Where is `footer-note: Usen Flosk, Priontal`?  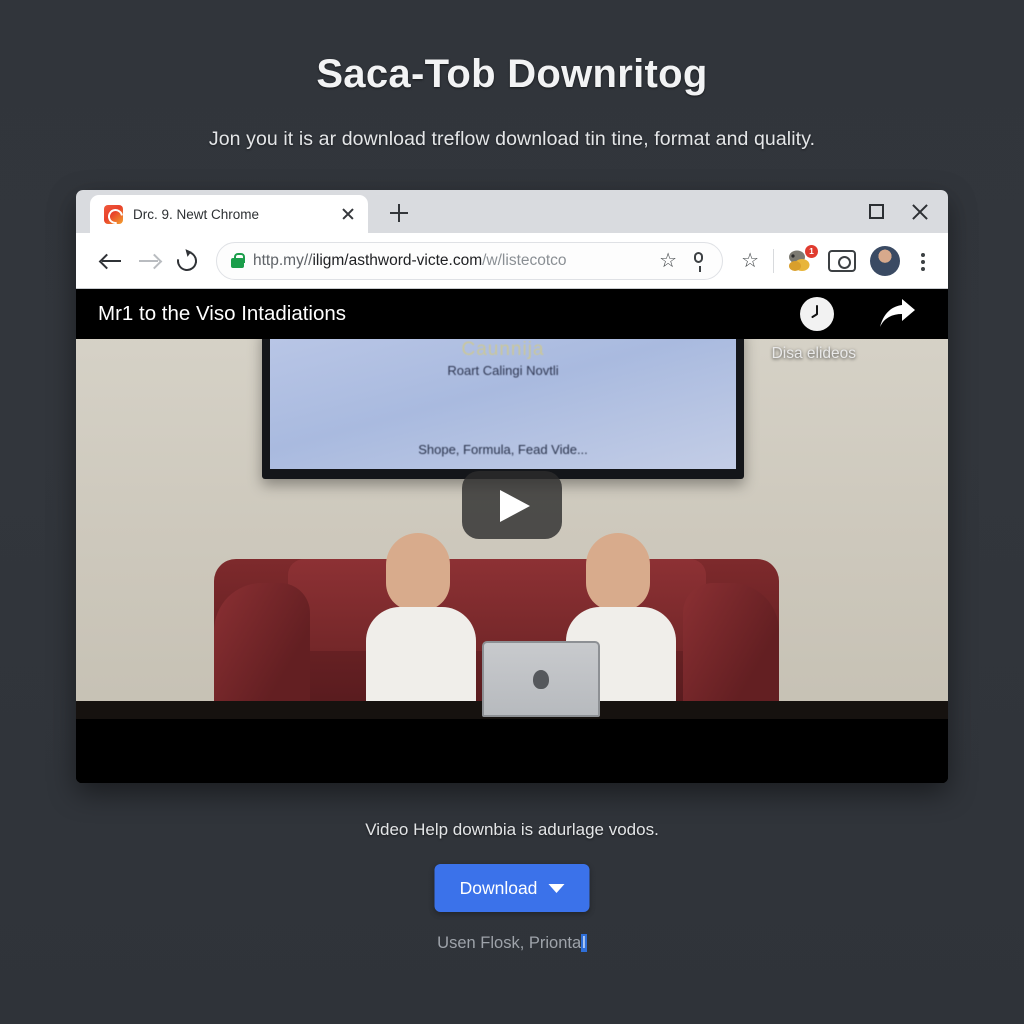 footer-note: Usen Flosk, Priontal is located at coordinates (512, 943).